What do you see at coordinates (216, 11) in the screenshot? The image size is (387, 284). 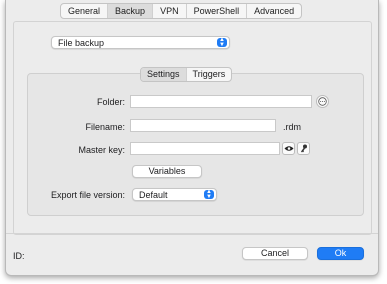 I see `tab-powershell: PowerShell` at bounding box center [216, 11].